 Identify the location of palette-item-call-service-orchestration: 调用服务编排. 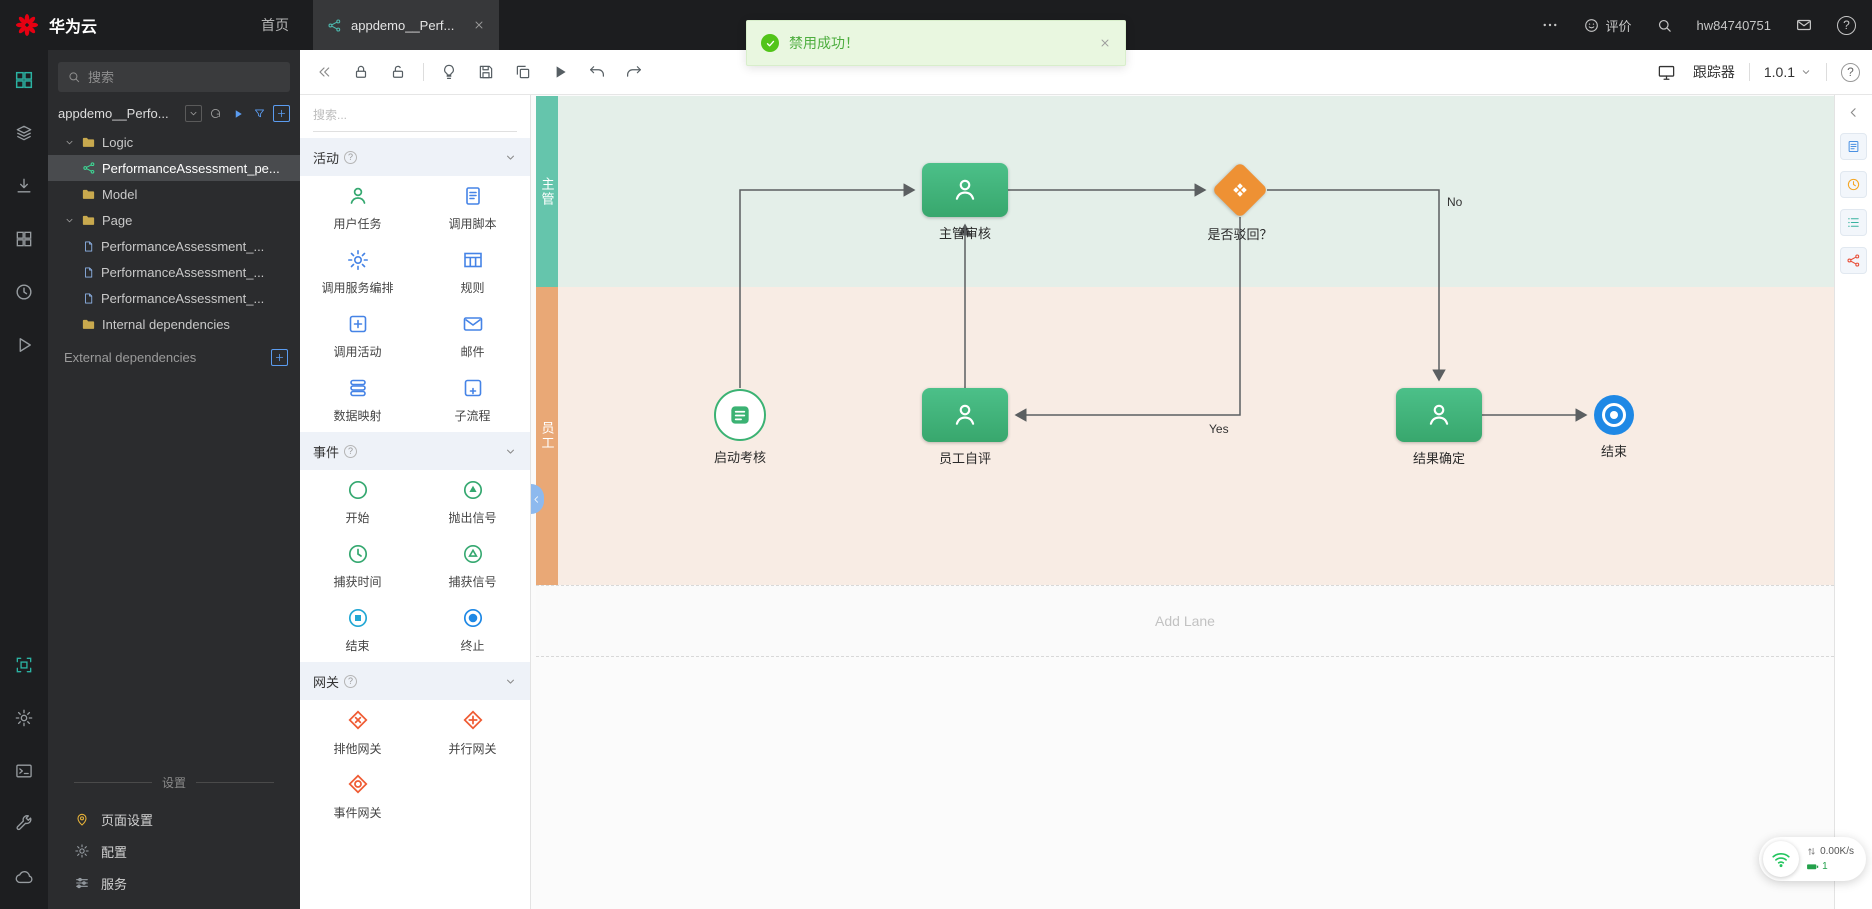
(357, 272).